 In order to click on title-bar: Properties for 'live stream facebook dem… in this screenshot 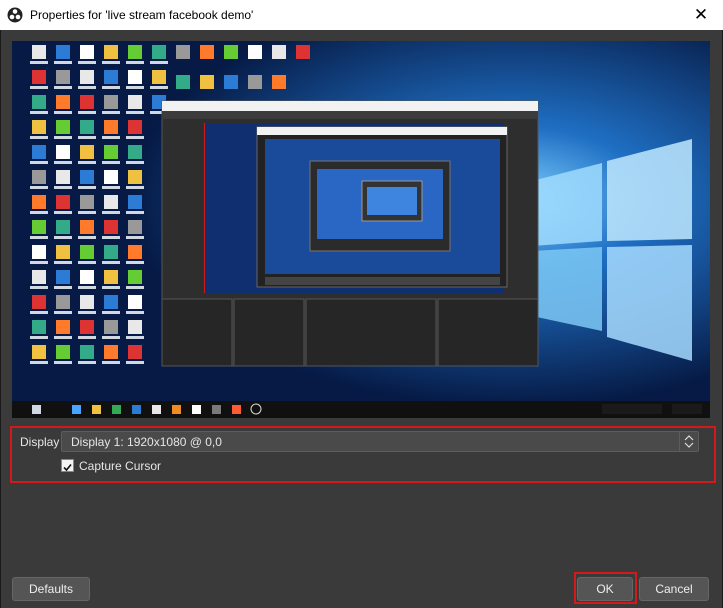, I will do `click(361, 15)`.